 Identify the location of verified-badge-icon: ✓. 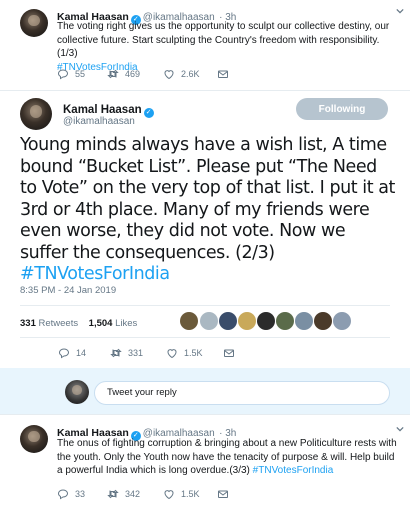
(148, 113).